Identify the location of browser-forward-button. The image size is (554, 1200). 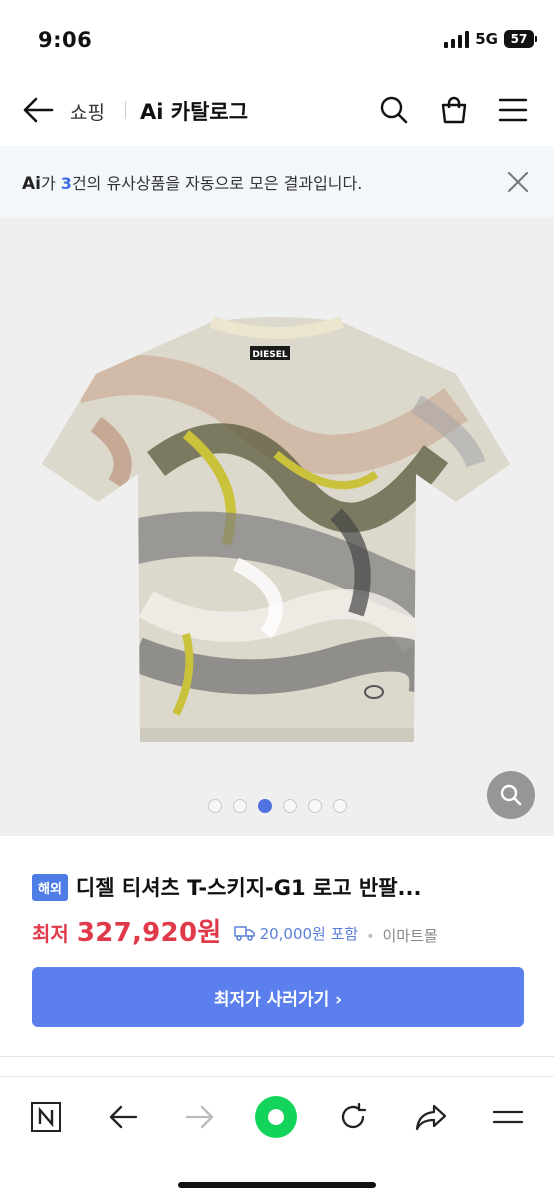
(200, 1117).